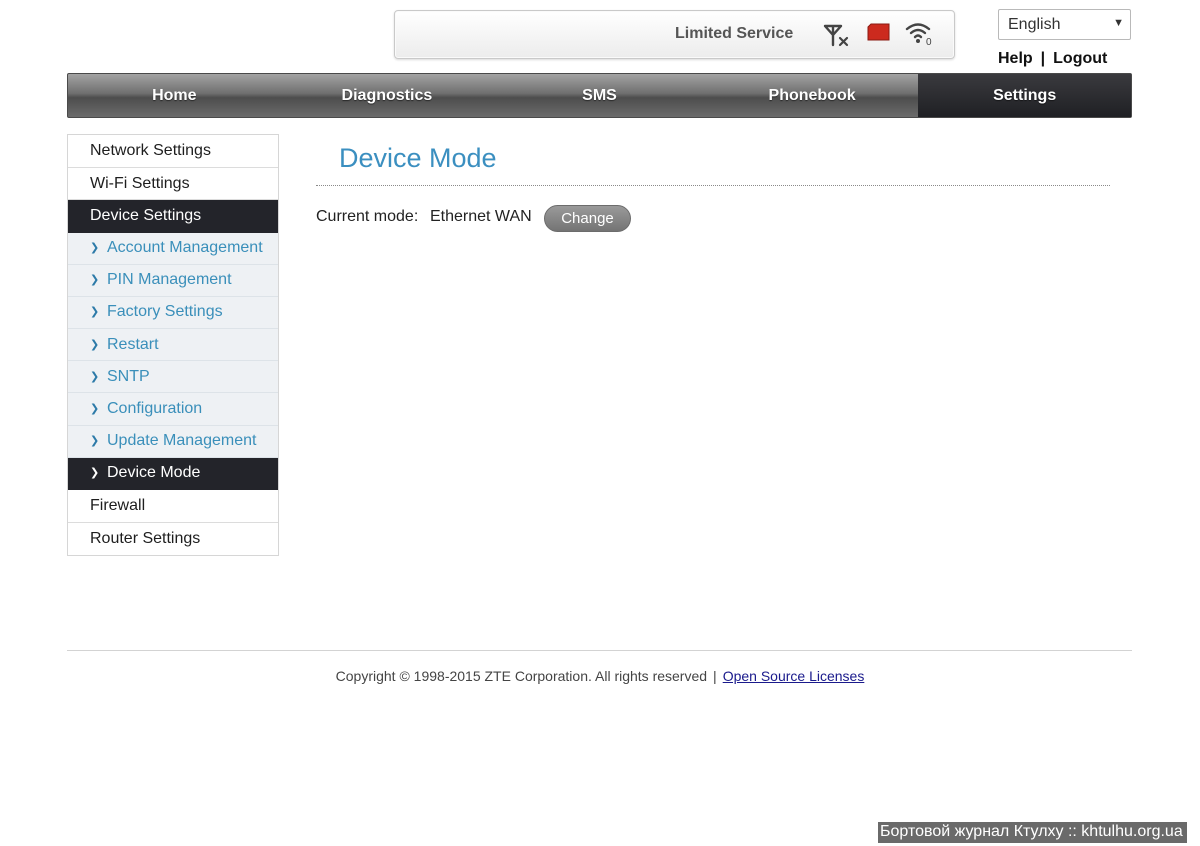 This screenshot has width=1200, height=846. Describe the element at coordinates (1080, 58) in the screenshot. I see `logout-link: Logout` at that location.